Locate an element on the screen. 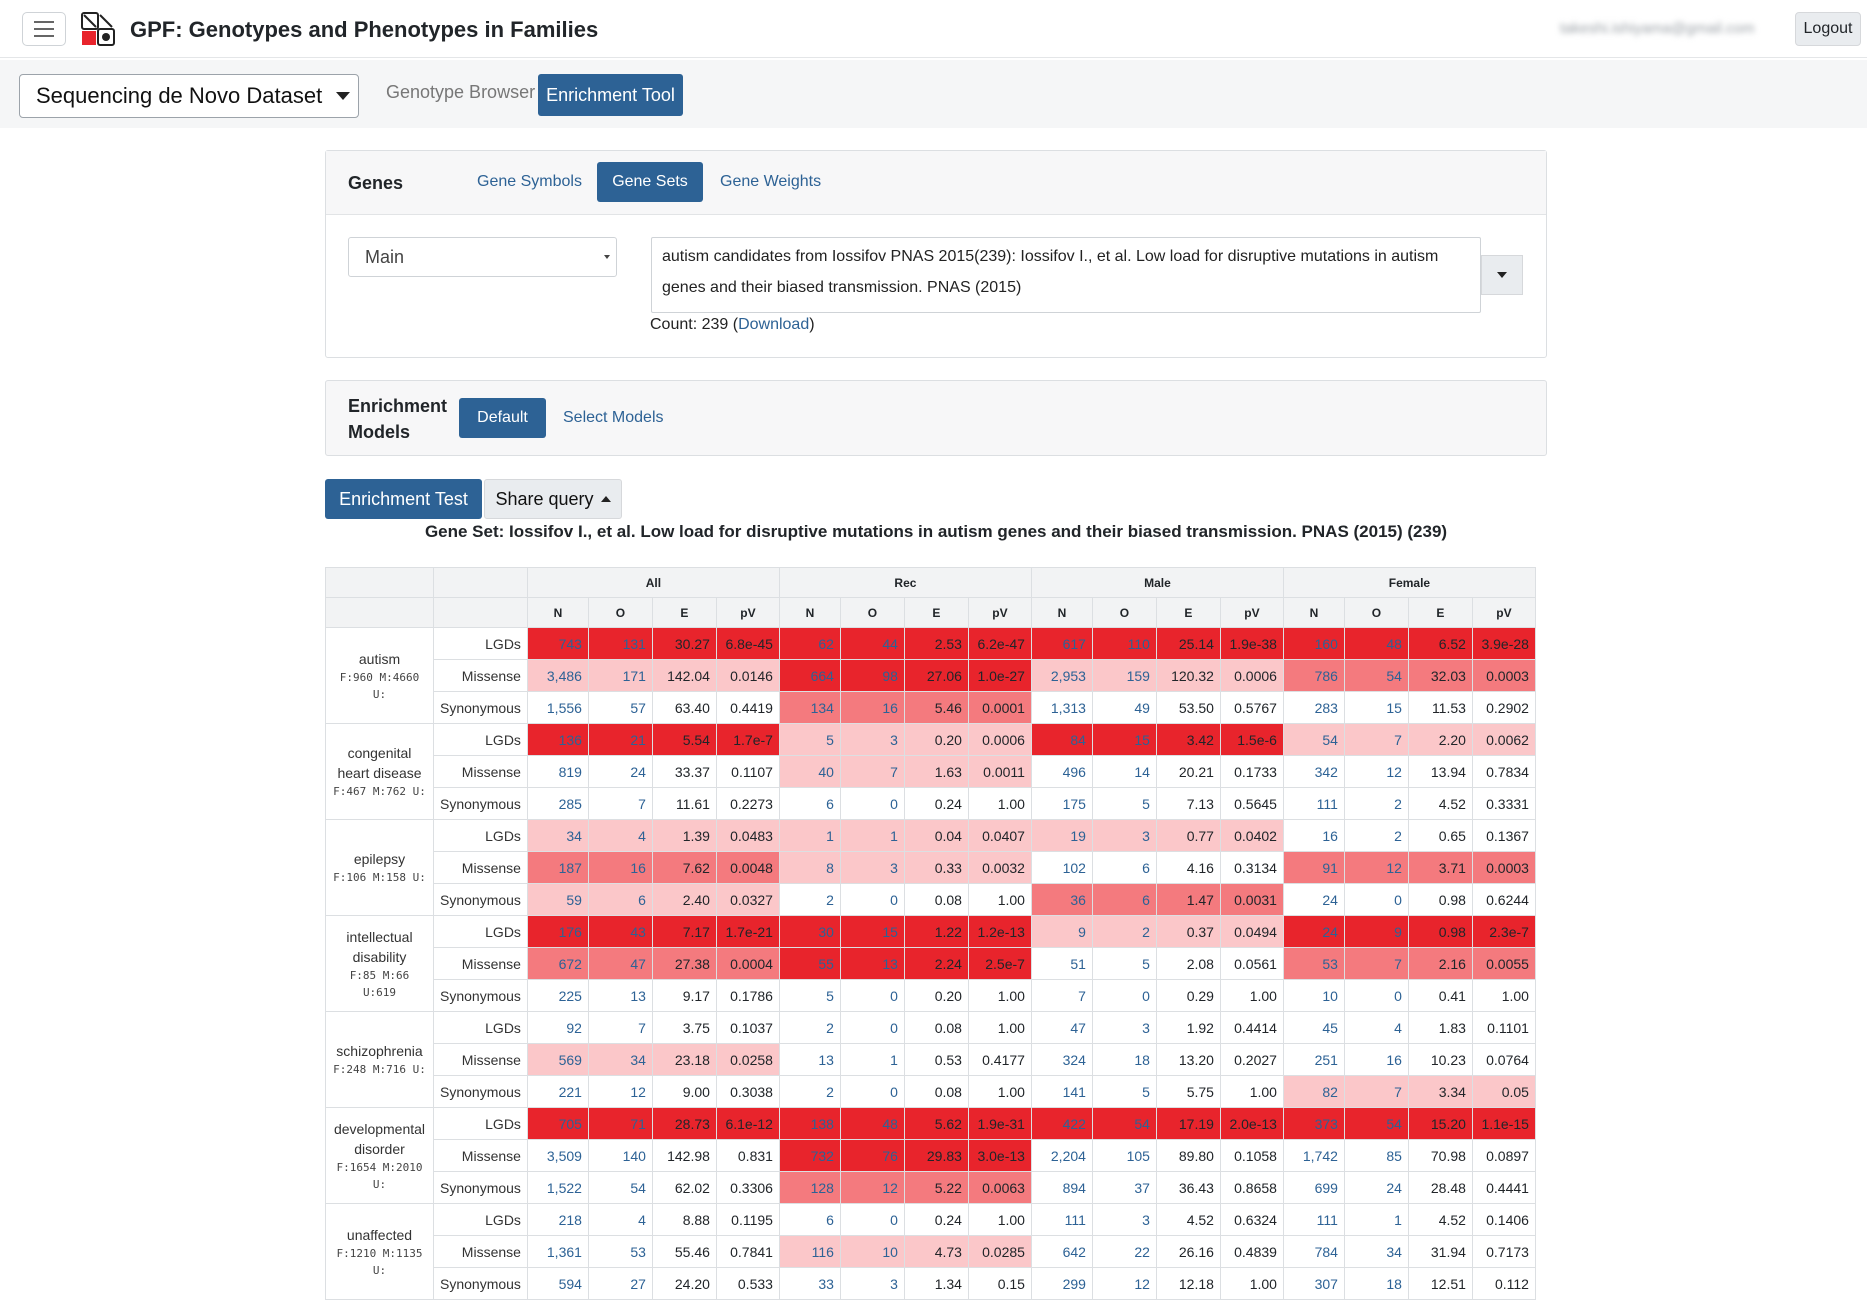 The image size is (1867, 1302). share-query-button: Share query is located at coordinates (553, 499).